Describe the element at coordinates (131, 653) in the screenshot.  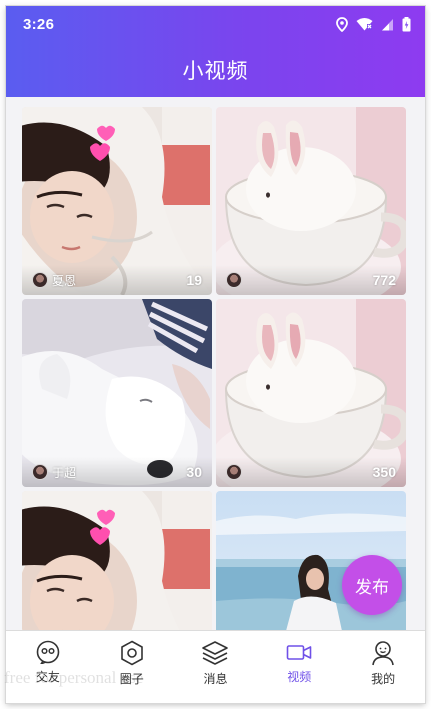
I see `hexagon-icon` at that location.